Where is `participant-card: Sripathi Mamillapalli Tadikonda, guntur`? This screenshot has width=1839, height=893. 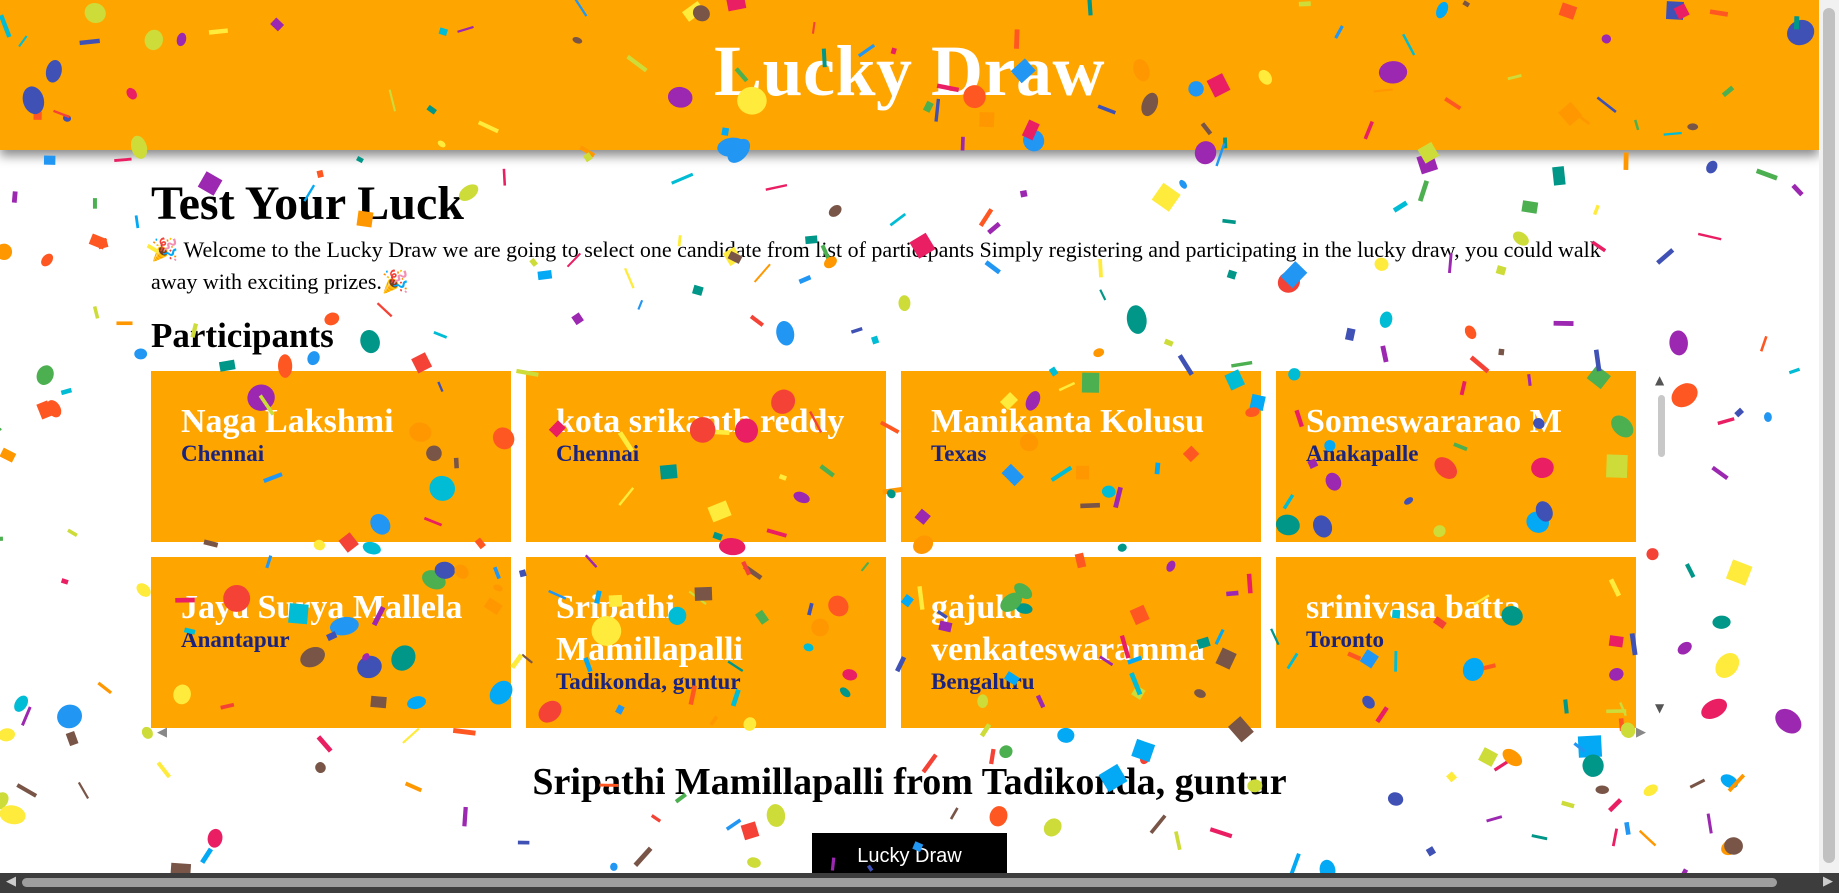
participant-card: Sripathi Mamillapalli Tadikonda, guntur is located at coordinates (706, 642).